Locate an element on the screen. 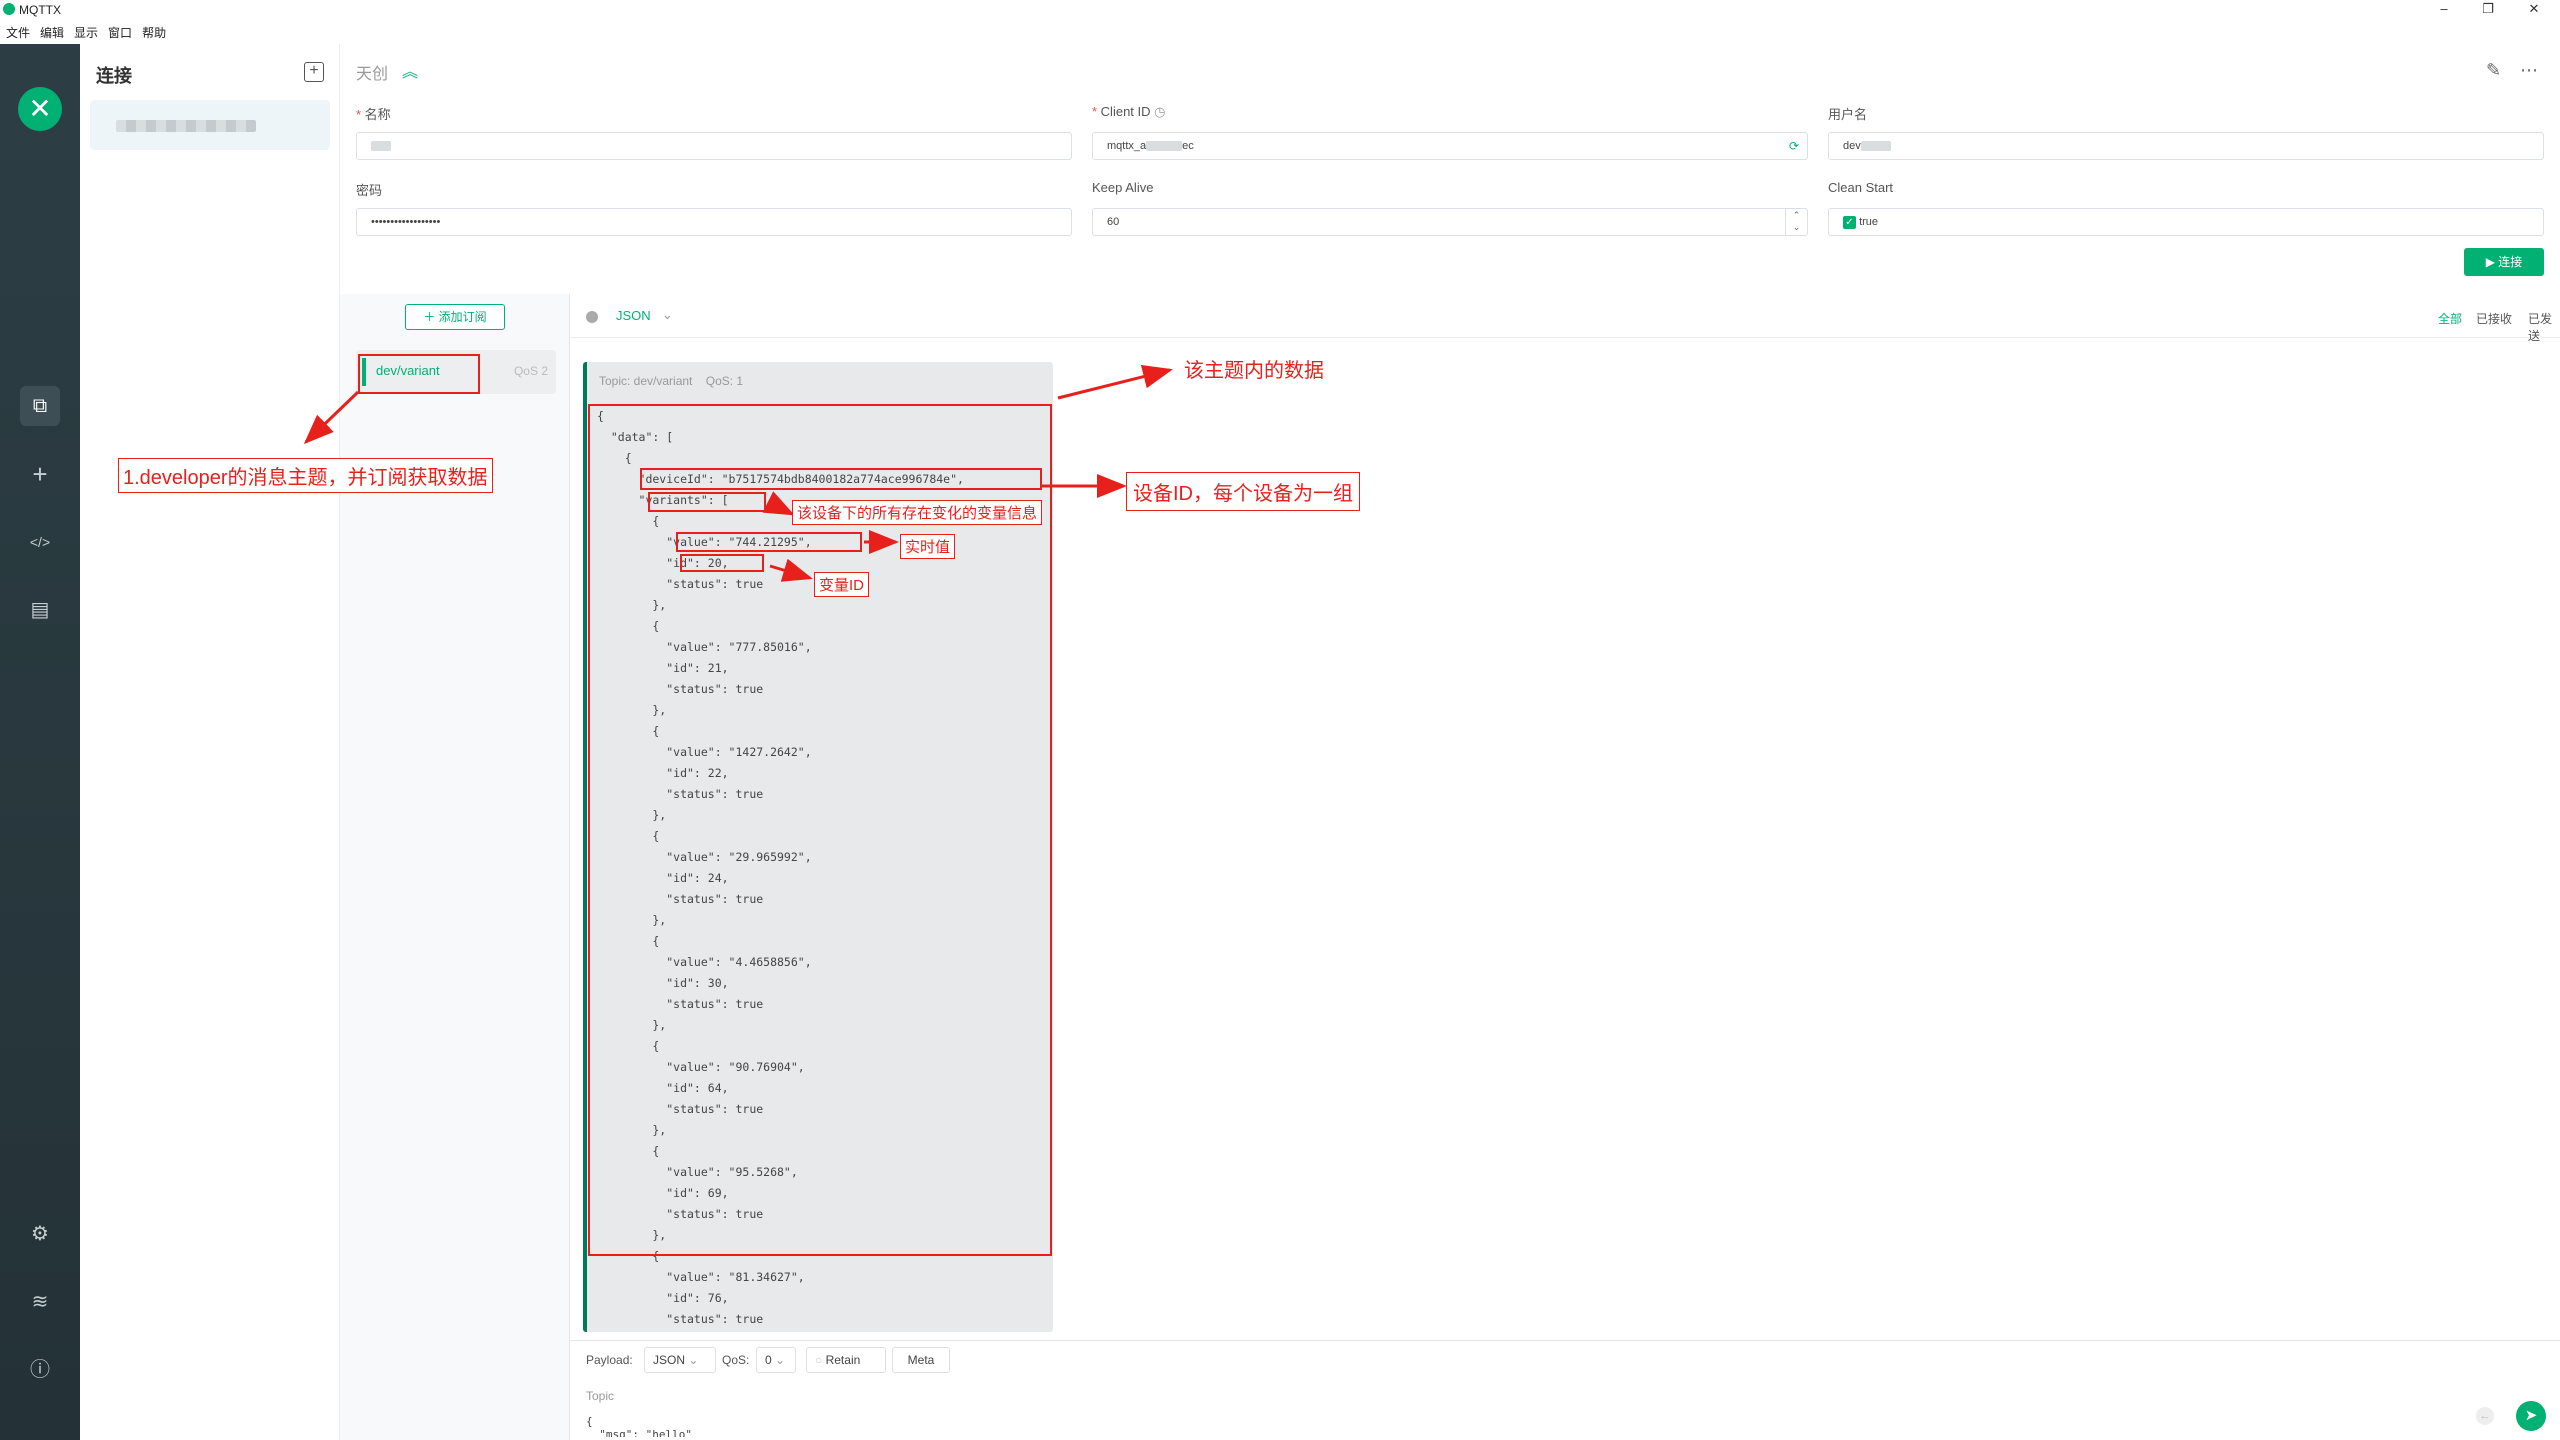 This screenshot has height=1440, width=2560. payload-select: JSON ⌄ is located at coordinates (680, 1360).